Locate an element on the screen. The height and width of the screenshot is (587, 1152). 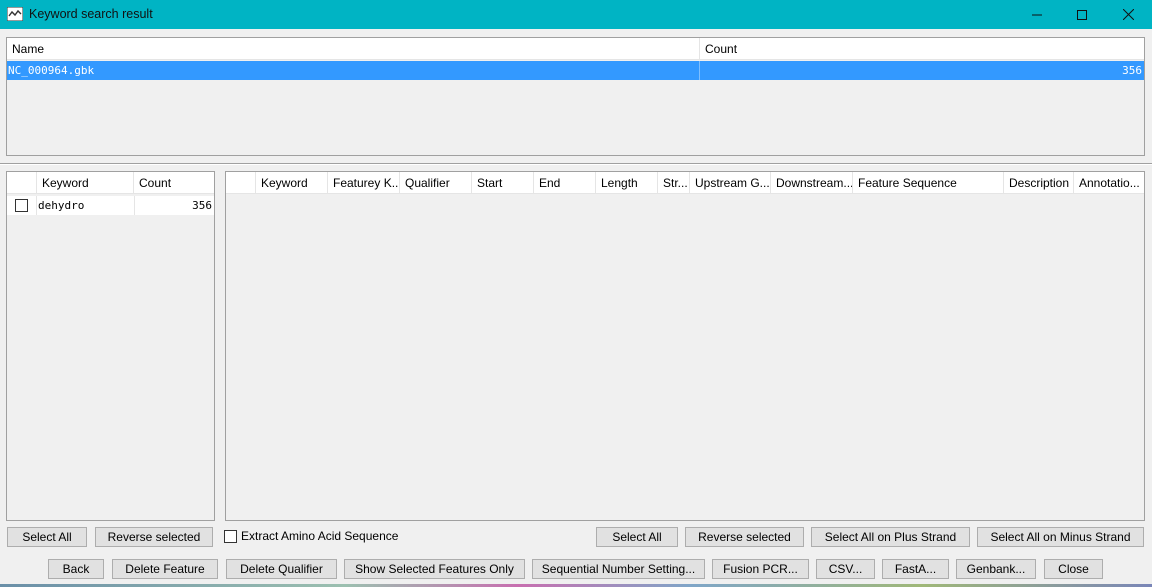
delete-qualifier-button: Delete Qualifier is located at coordinates (281, 569).